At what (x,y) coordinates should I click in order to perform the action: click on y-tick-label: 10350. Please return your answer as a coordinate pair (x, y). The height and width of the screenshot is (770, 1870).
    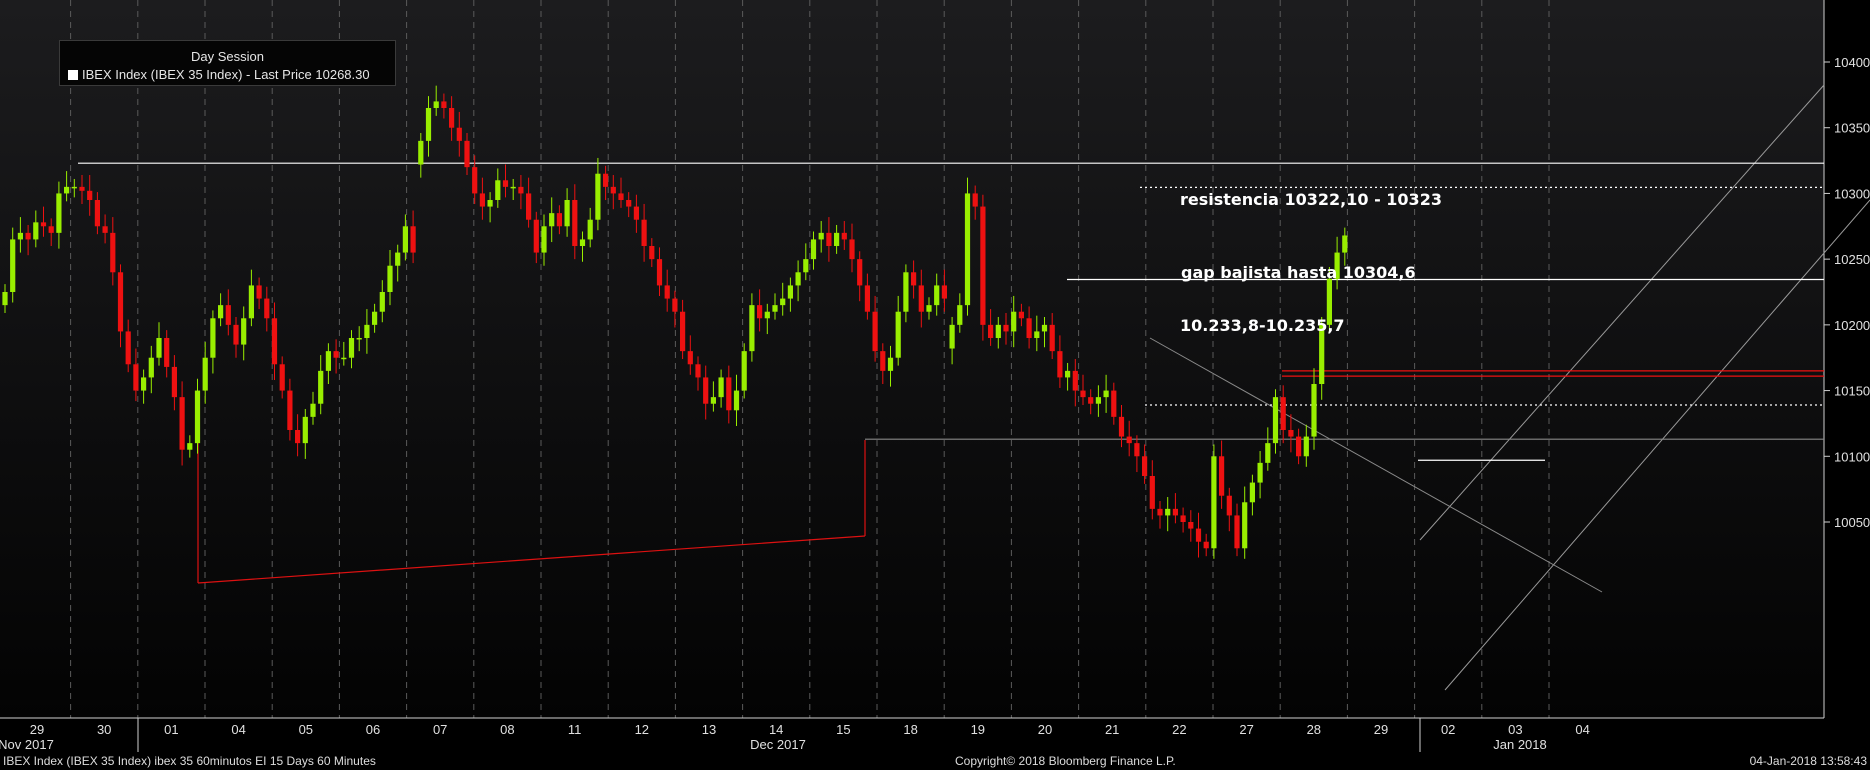
    Looking at the image, I should click on (1852, 128).